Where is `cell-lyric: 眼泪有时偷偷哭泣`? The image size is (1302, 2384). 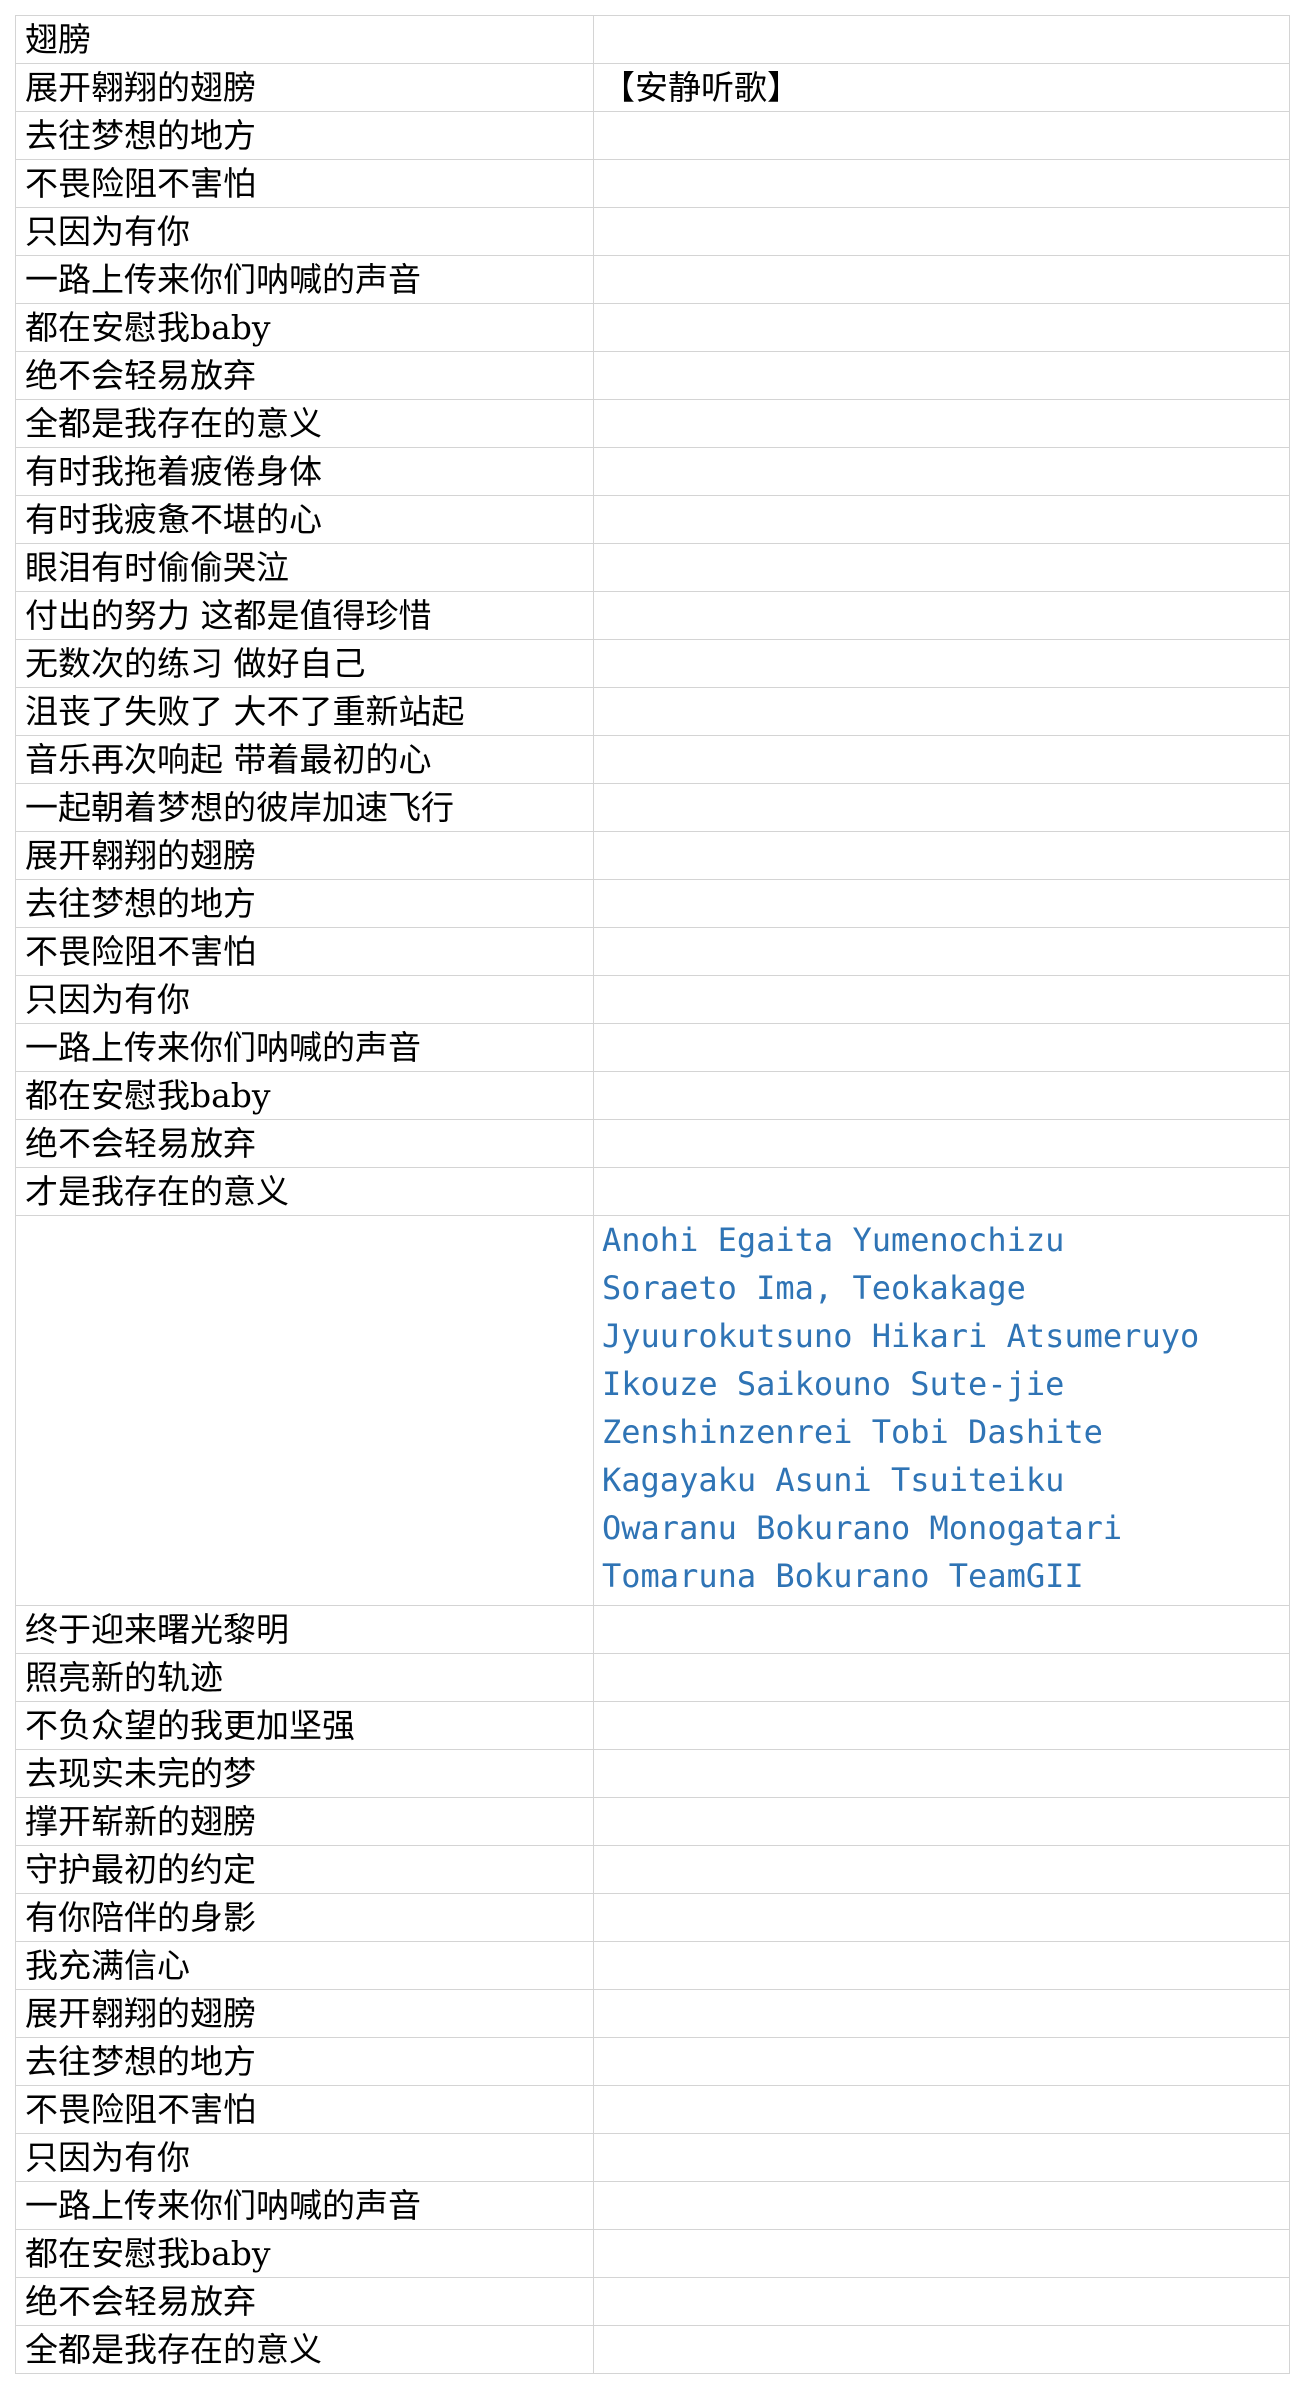
cell-lyric: 眼泪有时偷偷哭泣 is located at coordinates (304, 567).